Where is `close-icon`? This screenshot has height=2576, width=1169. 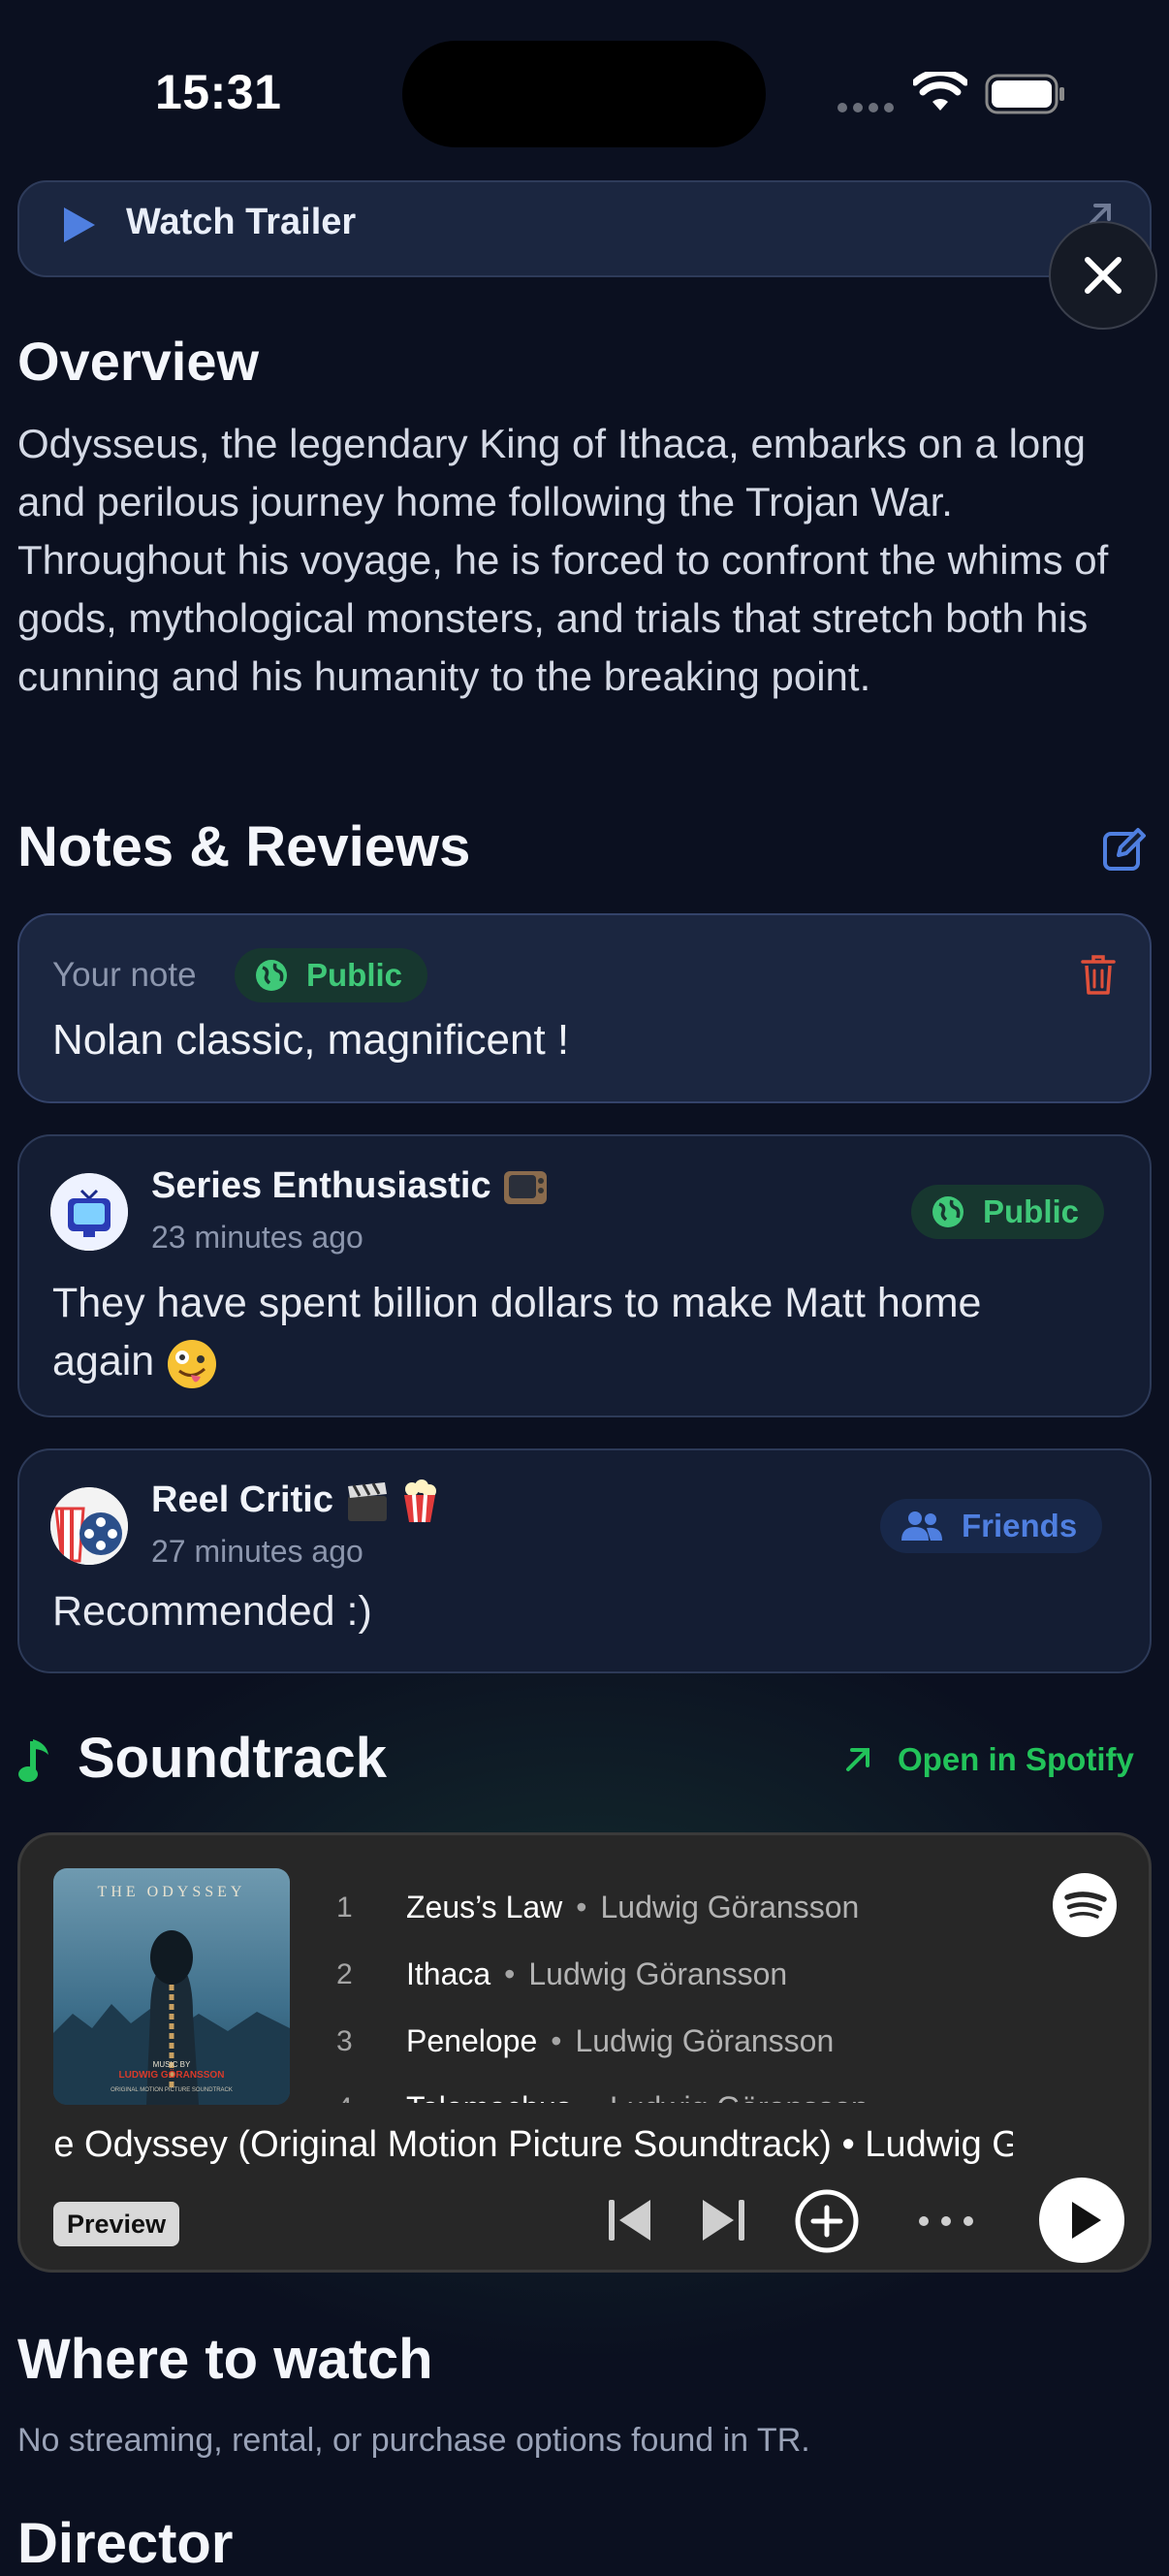 close-icon is located at coordinates (1103, 275).